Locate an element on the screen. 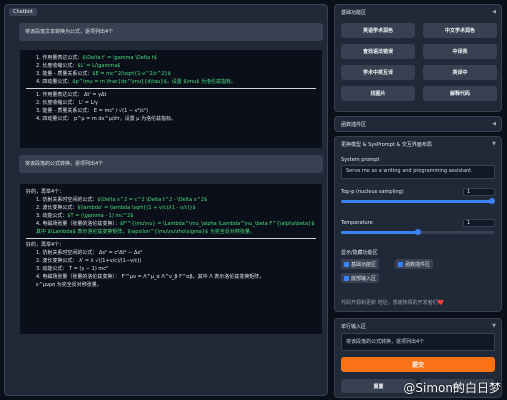 This screenshot has height=400, width=507. temperature-slider is located at coordinates (418, 232).